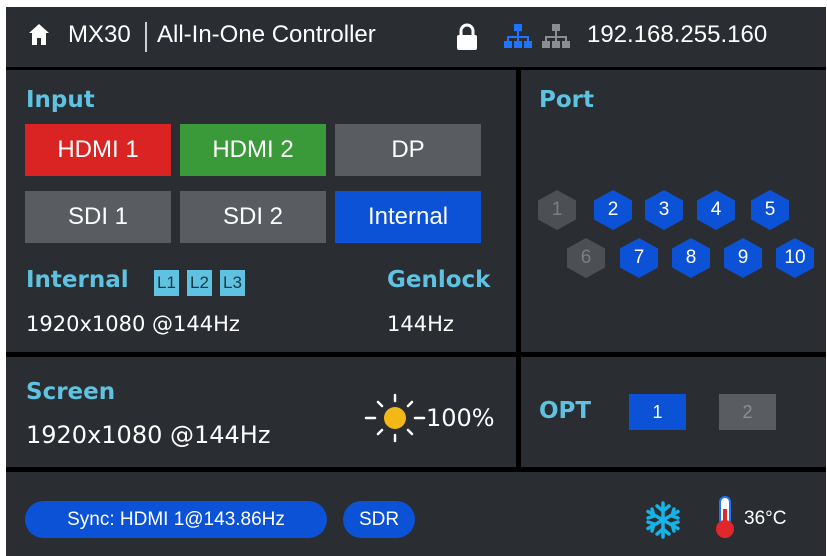  Describe the element at coordinates (460, 418) in the screenshot. I see `brightness-value: 100%` at that location.